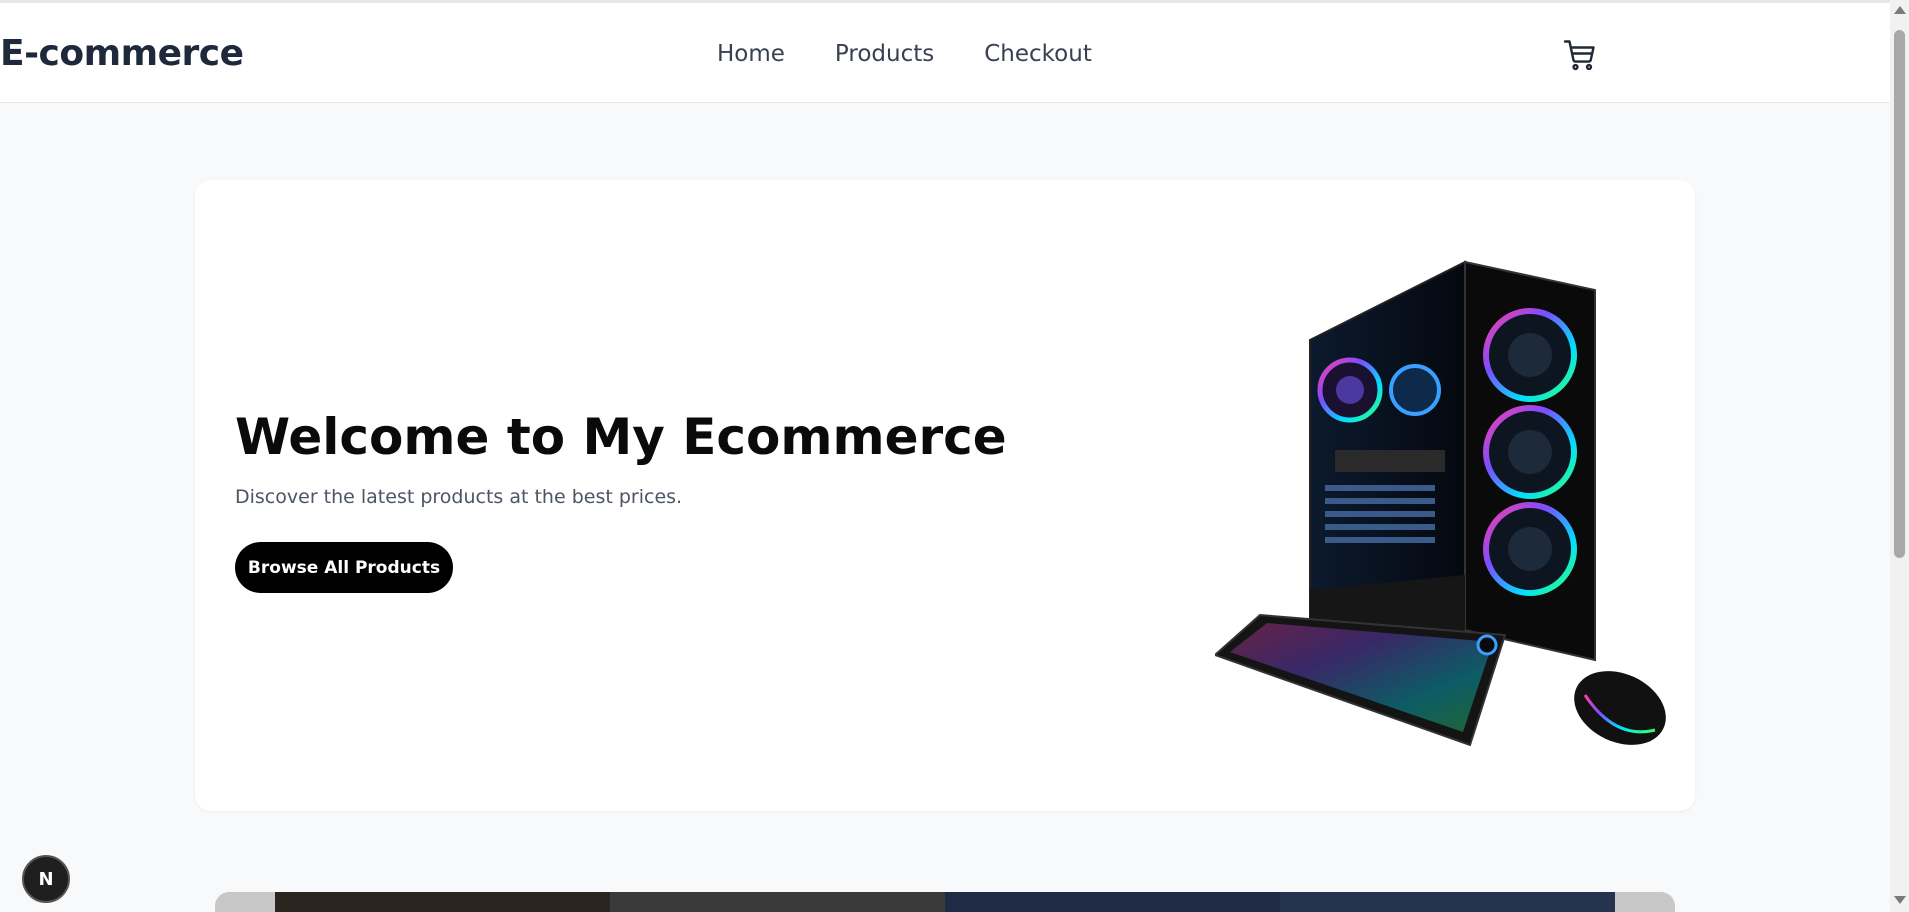  I want to click on site-header: E-commerce Home Products Checkout, so click(945, 51).